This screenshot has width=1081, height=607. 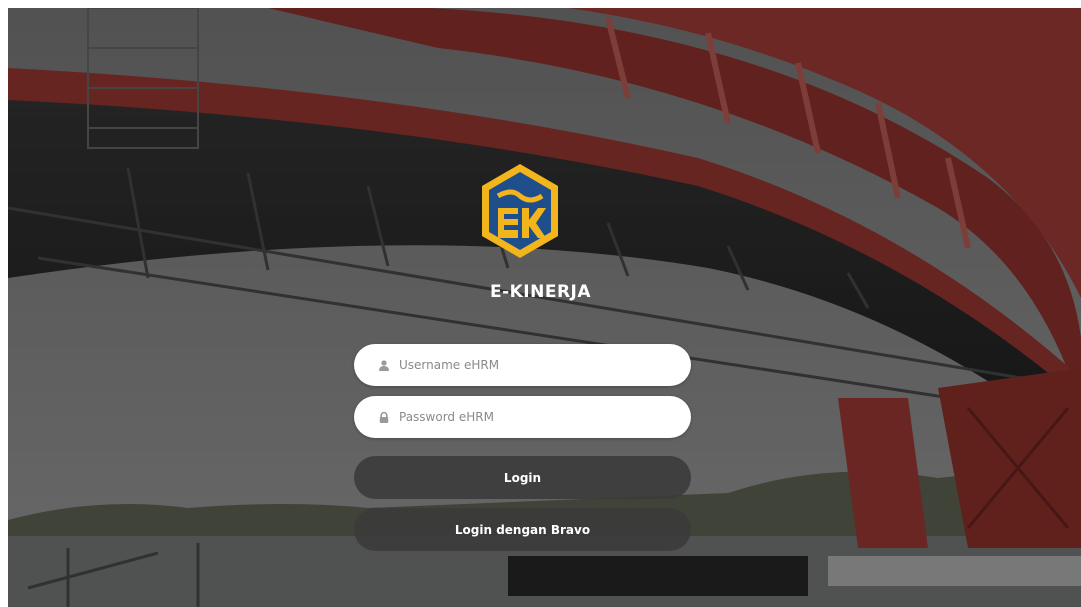 What do you see at coordinates (520, 211) in the screenshot?
I see `ekinerja-logo: EK` at bounding box center [520, 211].